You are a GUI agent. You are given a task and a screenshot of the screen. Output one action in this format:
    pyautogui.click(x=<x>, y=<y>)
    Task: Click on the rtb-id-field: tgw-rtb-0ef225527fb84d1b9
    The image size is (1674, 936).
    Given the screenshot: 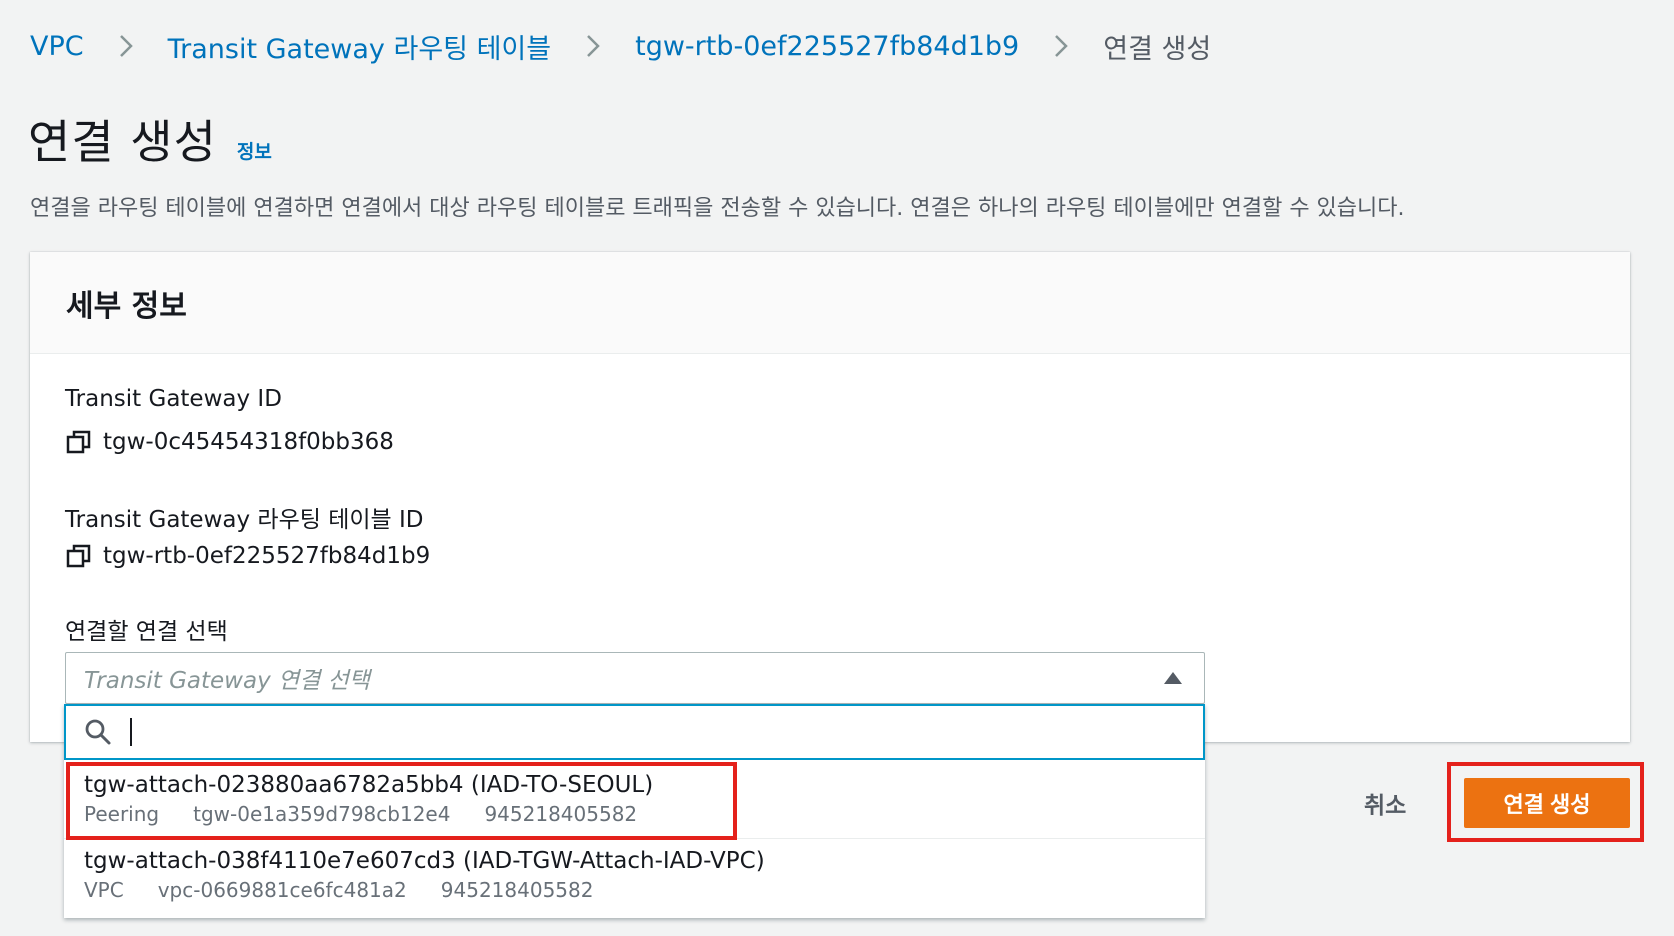 What is the action you would take?
    pyautogui.click(x=247, y=556)
    